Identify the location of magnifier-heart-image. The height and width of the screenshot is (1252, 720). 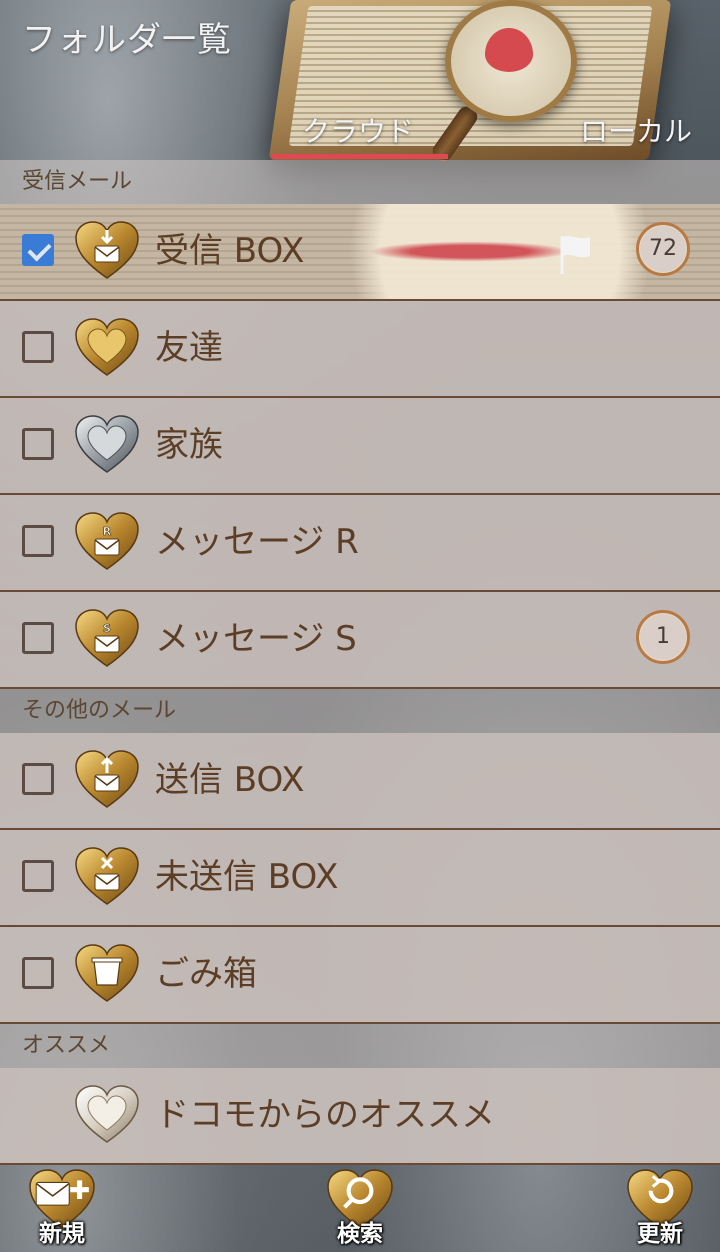
(511, 61).